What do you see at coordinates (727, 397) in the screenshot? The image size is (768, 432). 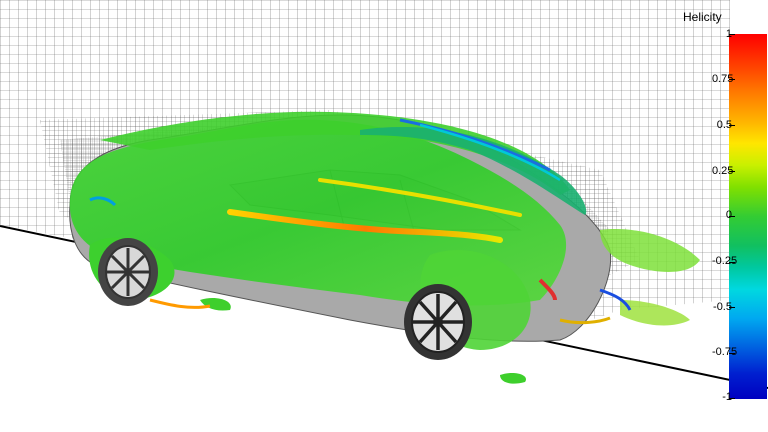 I see `colorbar-tick-label: -1` at bounding box center [727, 397].